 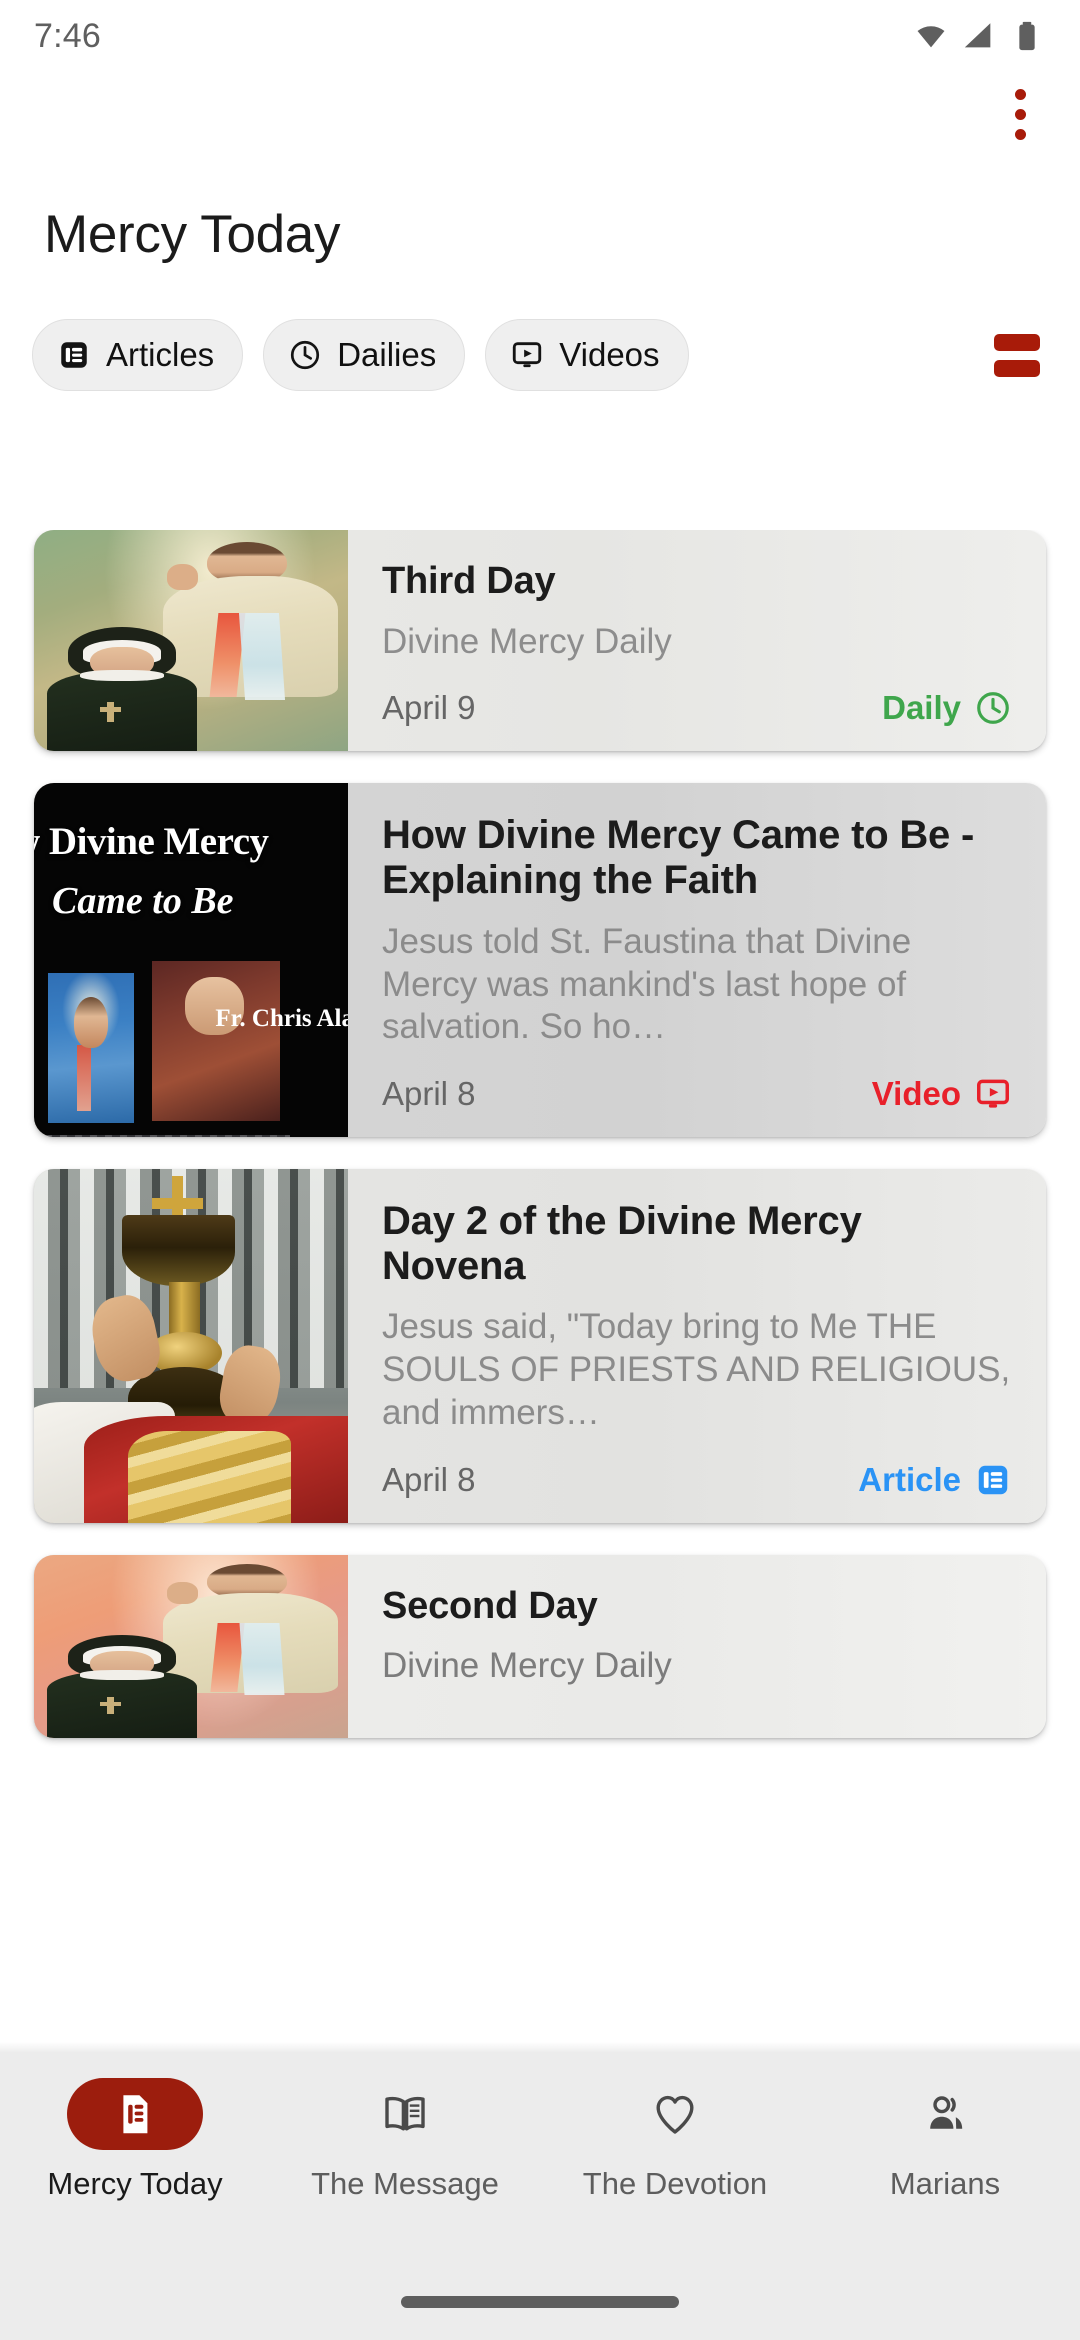 I want to click on people-icon, so click(x=946, y=2112).